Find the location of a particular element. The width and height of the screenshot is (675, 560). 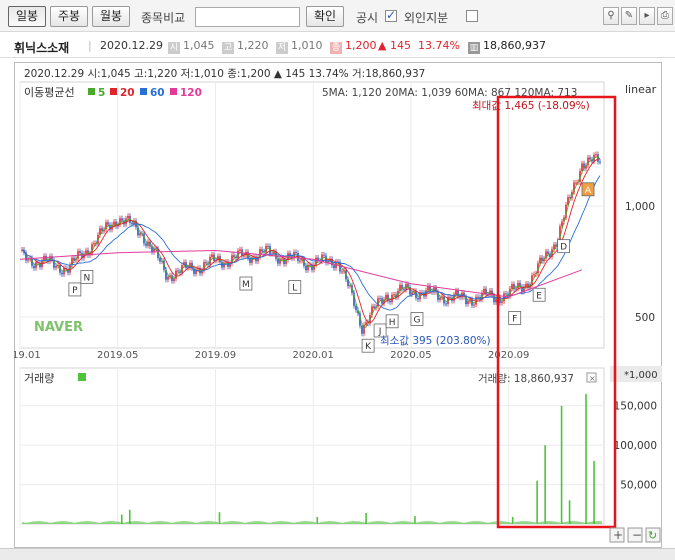

volume-title: 거래량 is located at coordinates (39, 378).